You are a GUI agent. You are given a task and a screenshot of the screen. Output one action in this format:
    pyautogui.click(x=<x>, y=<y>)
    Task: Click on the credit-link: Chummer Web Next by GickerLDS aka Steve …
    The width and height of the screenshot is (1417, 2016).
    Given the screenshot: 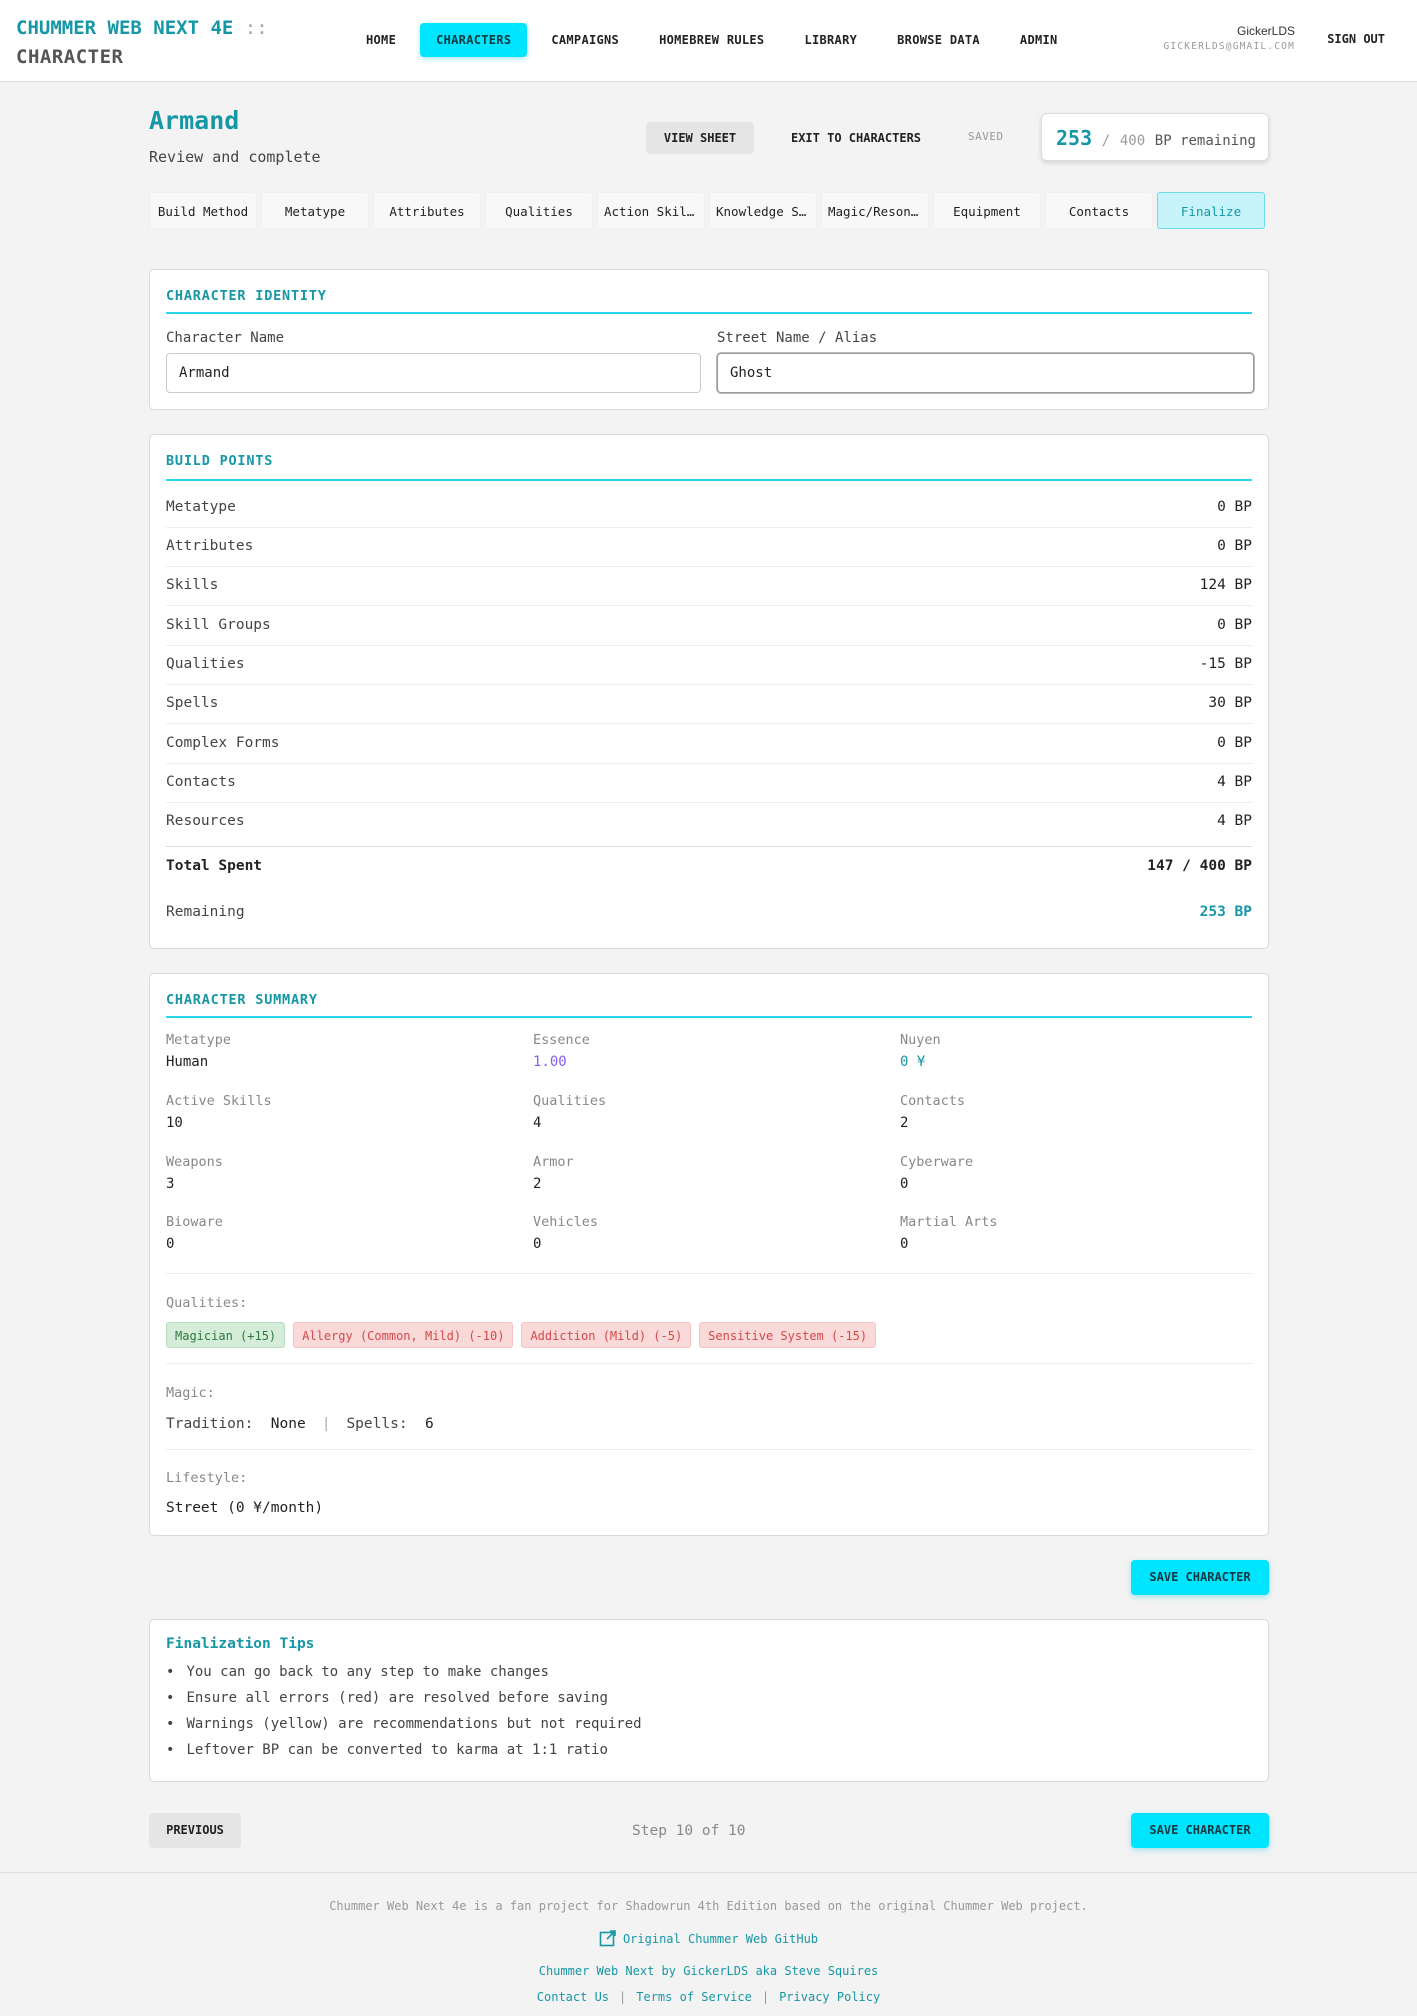 What is the action you would take?
    pyautogui.click(x=708, y=1971)
    